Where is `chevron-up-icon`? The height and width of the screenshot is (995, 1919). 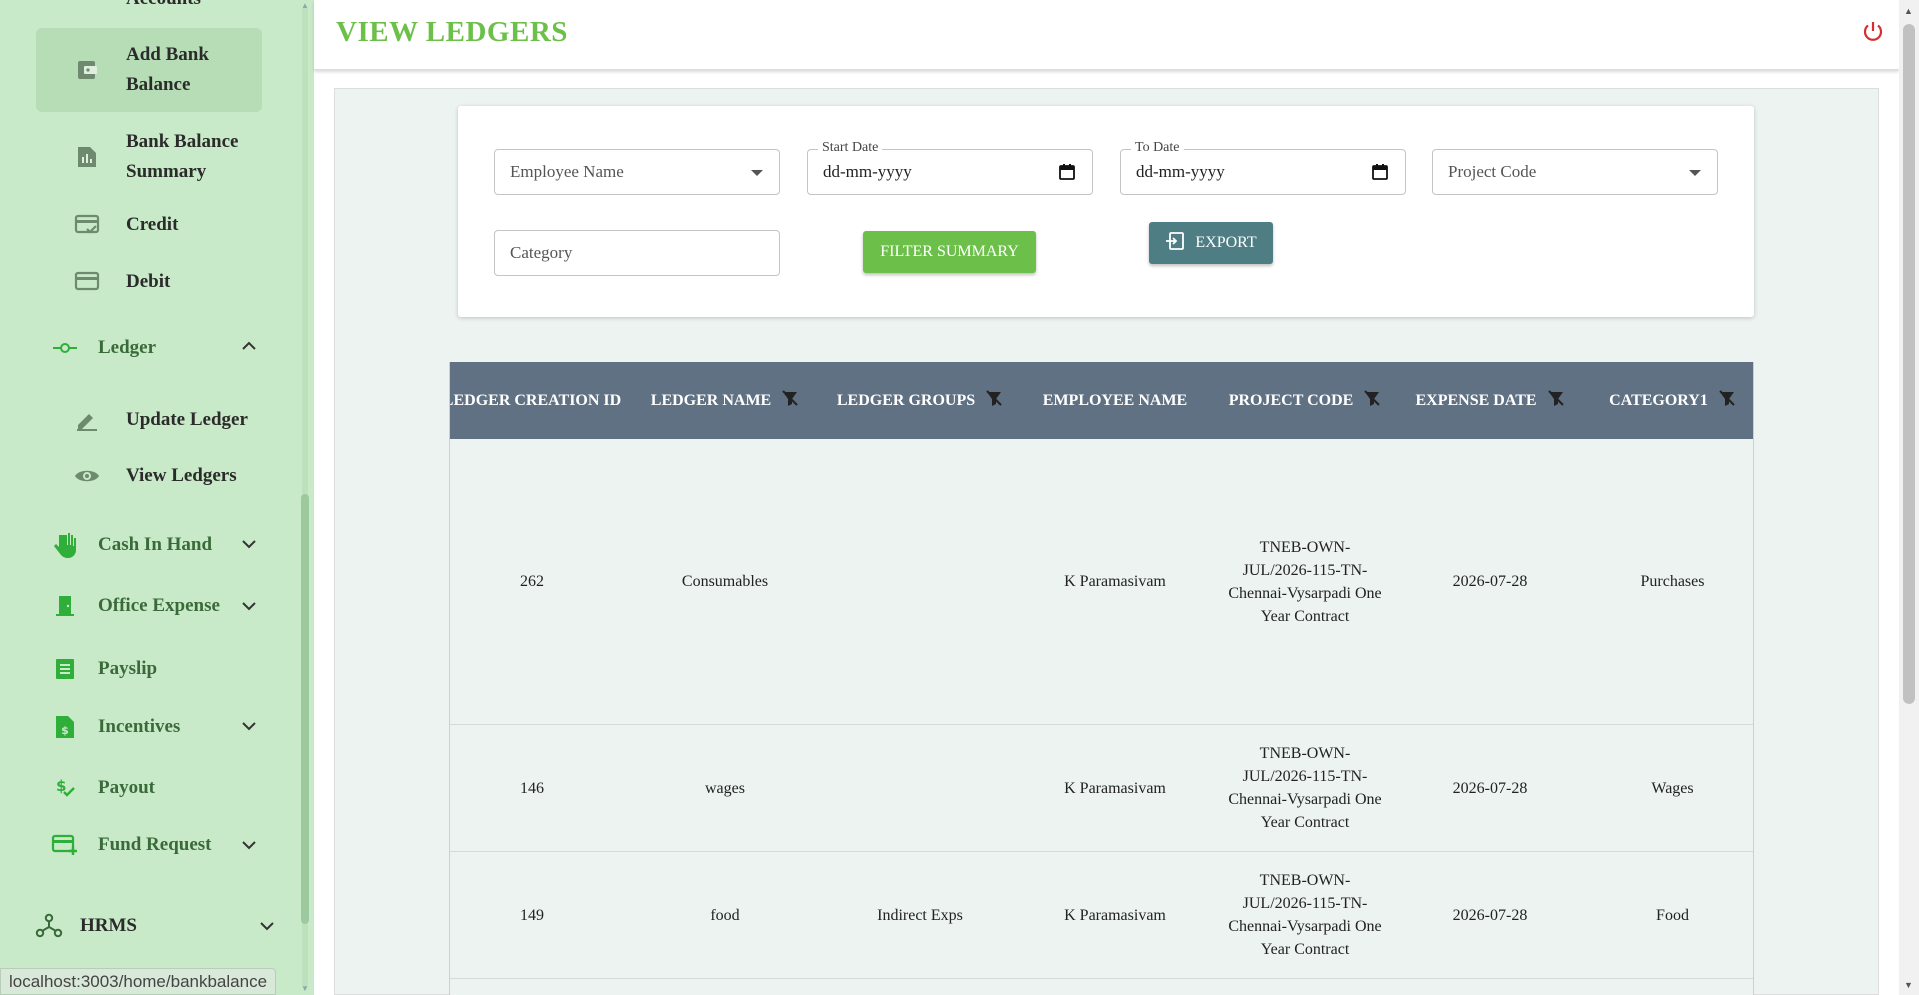
chevron-up-icon is located at coordinates (249, 347).